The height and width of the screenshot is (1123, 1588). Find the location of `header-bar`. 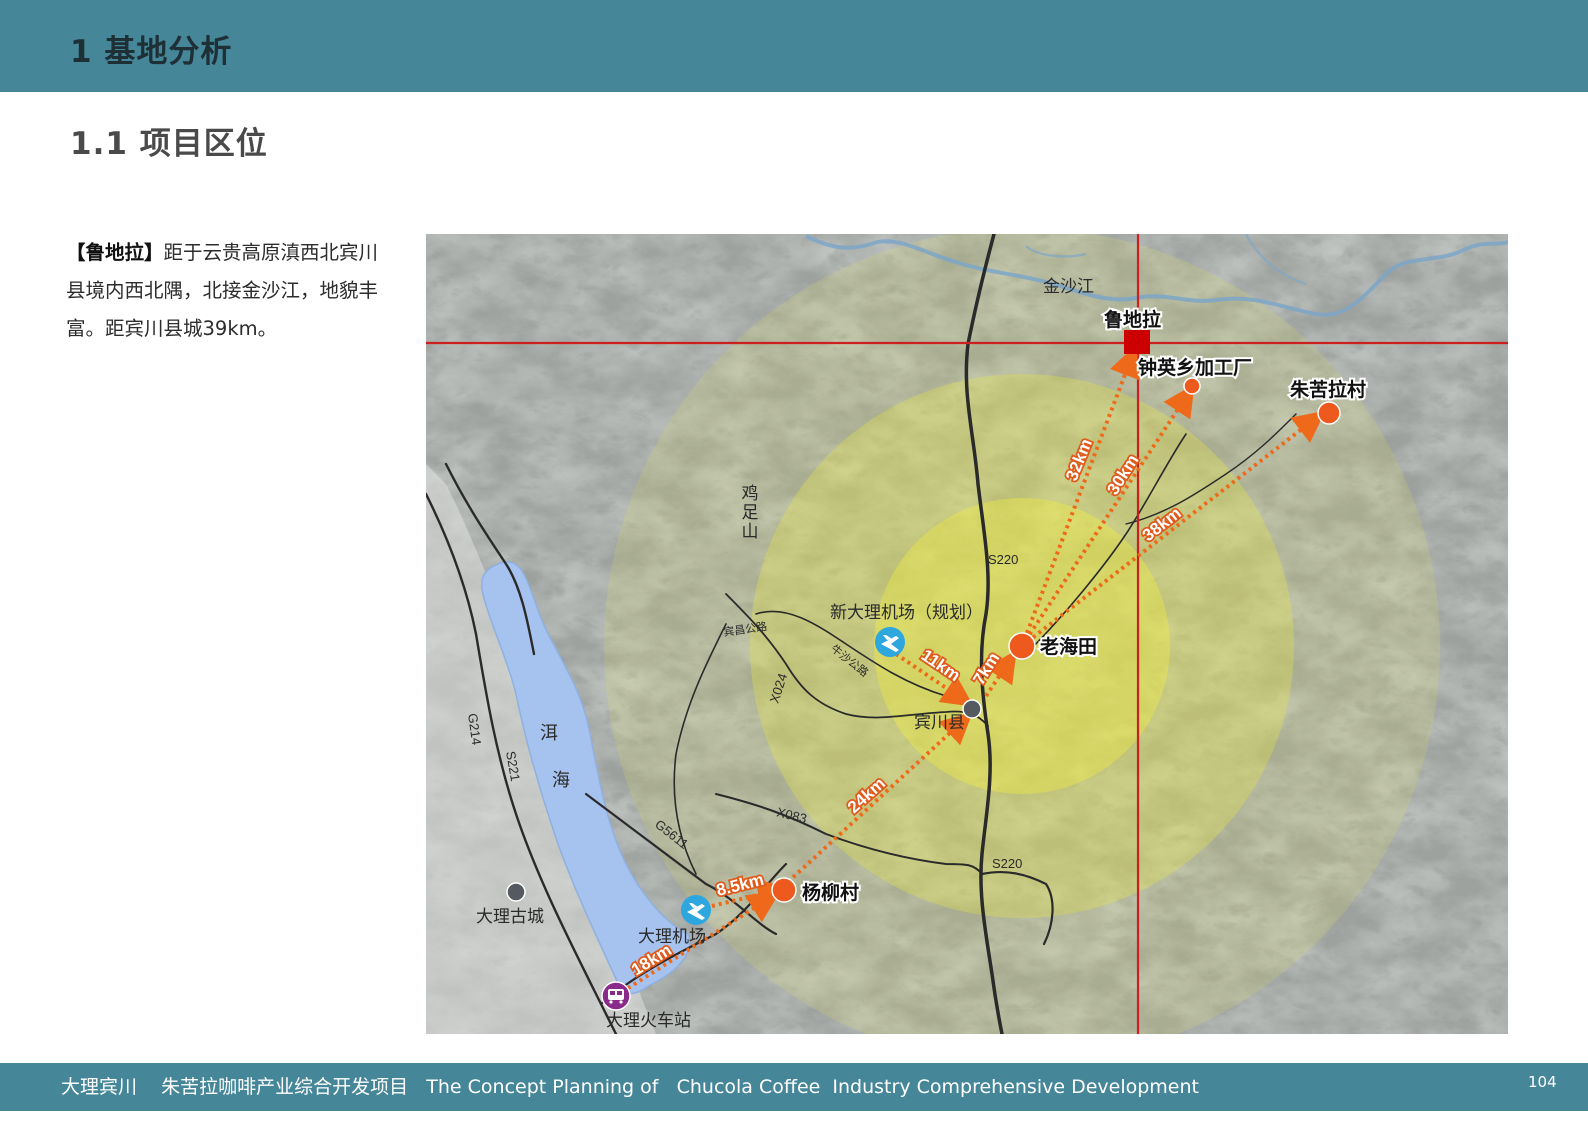

header-bar is located at coordinates (794, 46).